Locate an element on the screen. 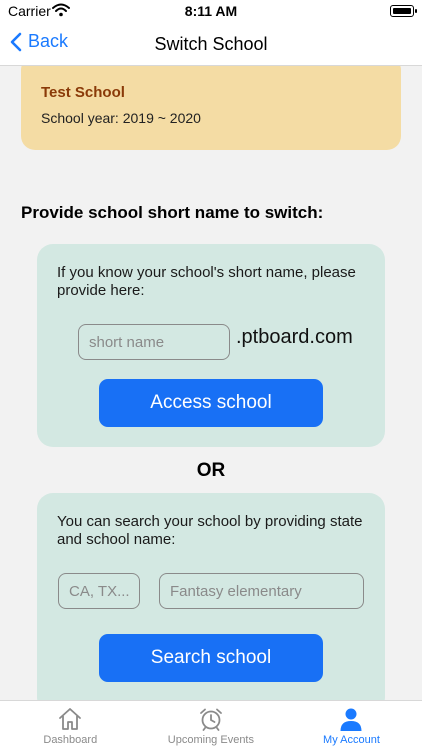 This screenshot has width=422, height=750. status-bar: Carrier 8:11 AM is located at coordinates (211, 12).